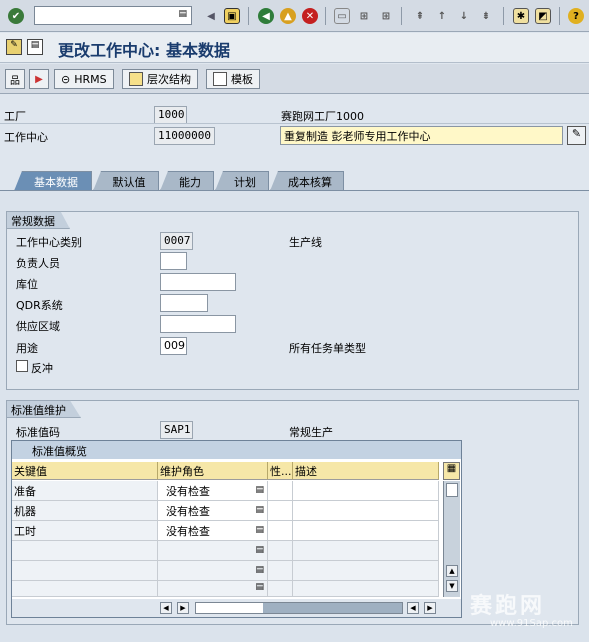 The width and height of the screenshot is (589, 642). What do you see at coordinates (173, 261) in the screenshot?
I see `person-responsible-field` at bounding box center [173, 261].